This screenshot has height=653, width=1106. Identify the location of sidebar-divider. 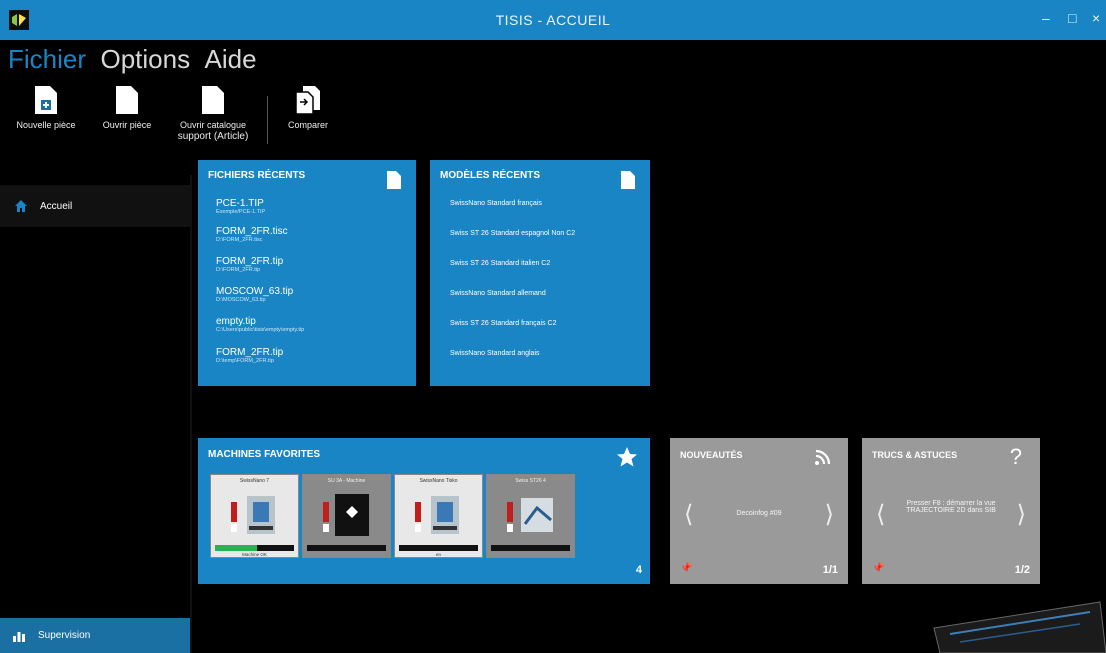
(191, 414).